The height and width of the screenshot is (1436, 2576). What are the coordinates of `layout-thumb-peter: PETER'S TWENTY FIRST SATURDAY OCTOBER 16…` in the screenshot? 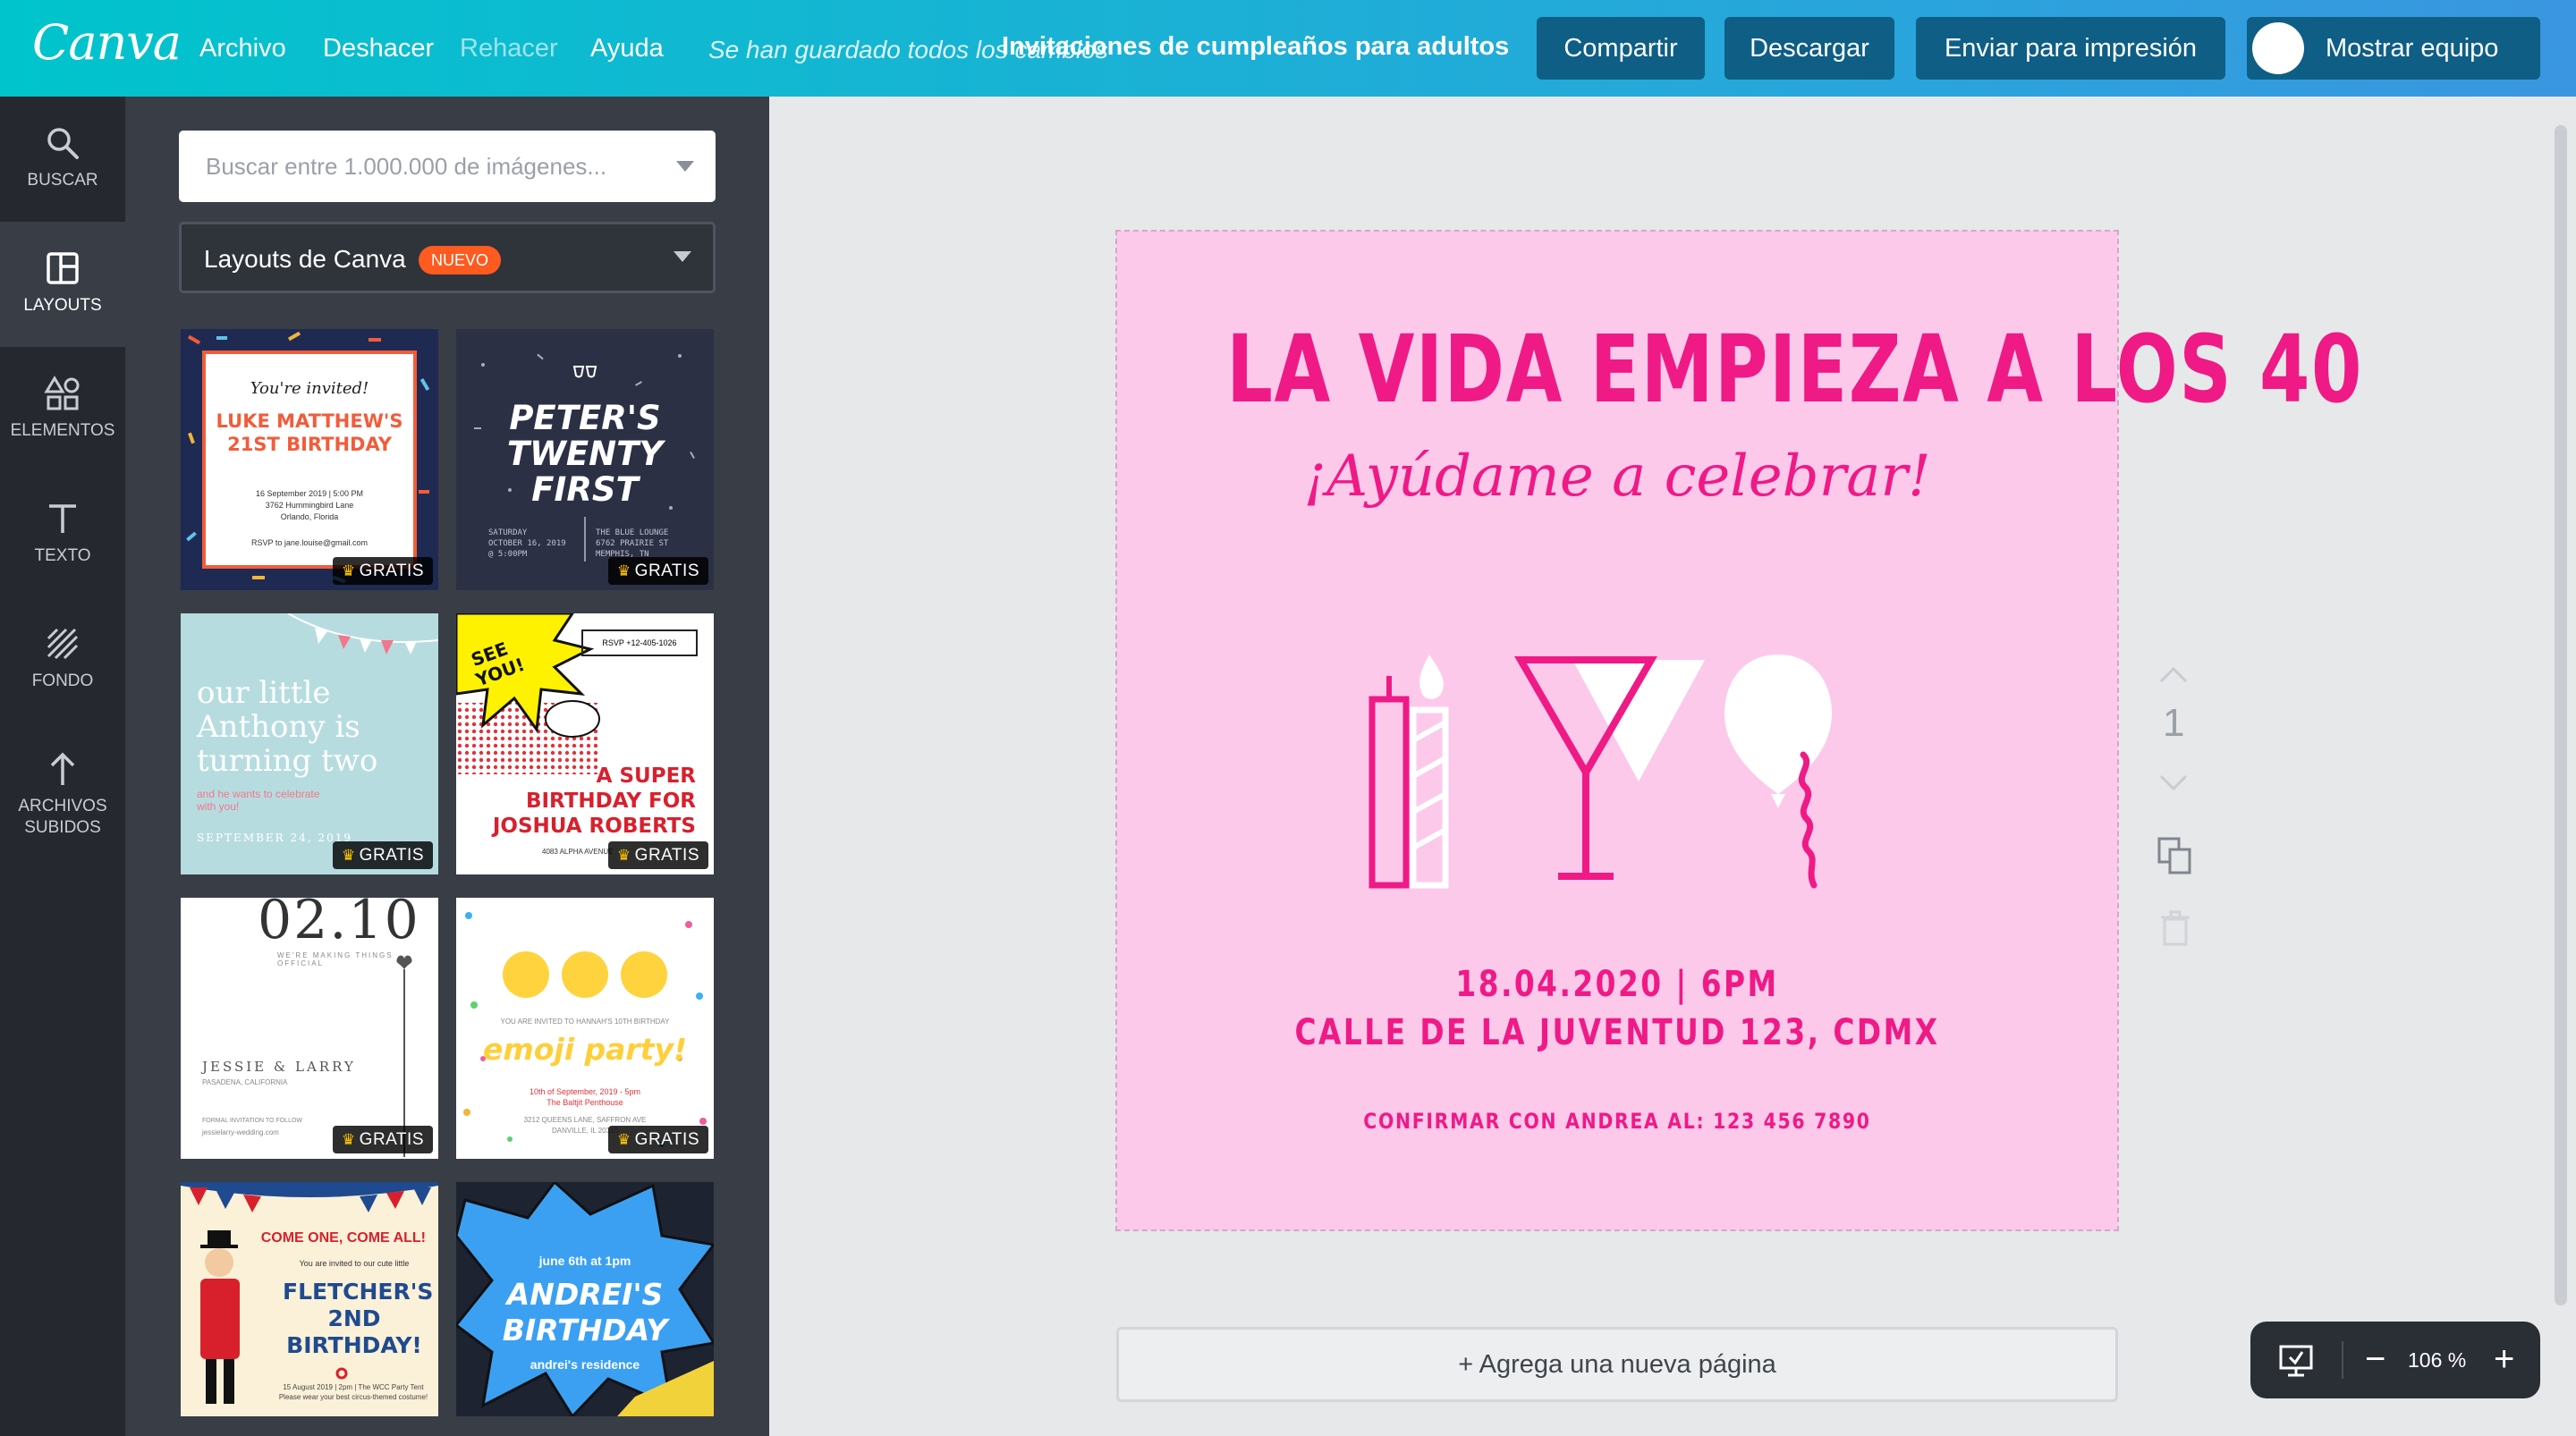 It's located at (585, 460).